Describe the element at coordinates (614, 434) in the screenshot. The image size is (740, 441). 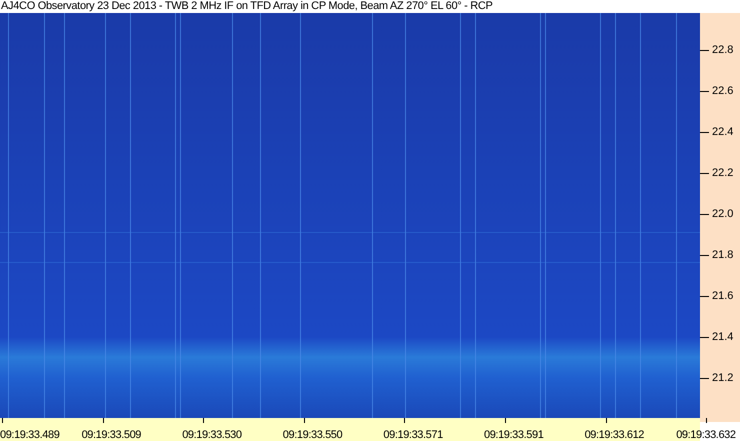
I see `time-label: 09:19:33.612` at that location.